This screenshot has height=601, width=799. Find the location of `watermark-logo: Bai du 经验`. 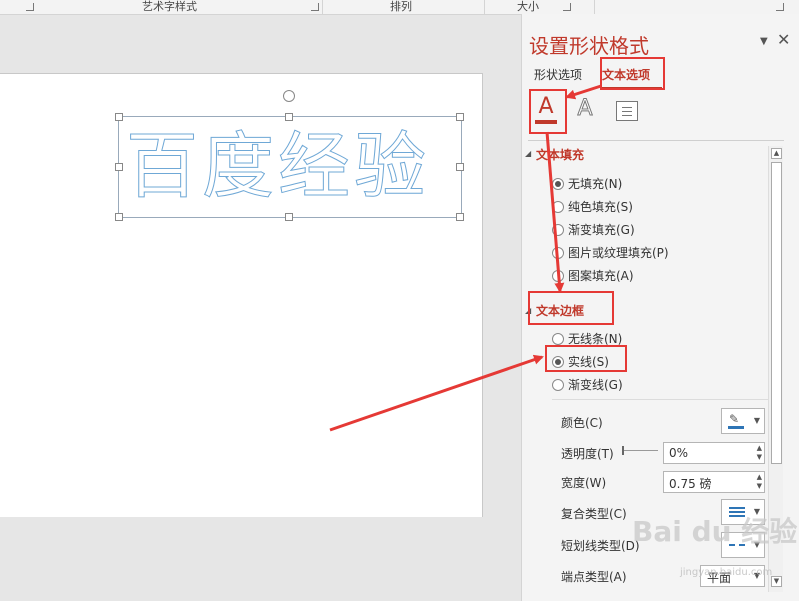

watermark-logo: Bai du 经验 is located at coordinates (715, 531).